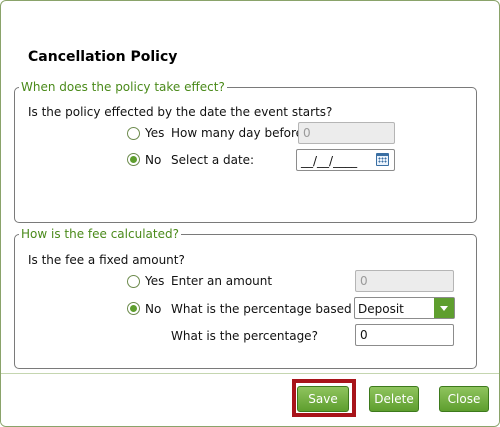  What do you see at coordinates (240, 133) in the screenshot?
I see `days-before-label: How many day before?` at bounding box center [240, 133].